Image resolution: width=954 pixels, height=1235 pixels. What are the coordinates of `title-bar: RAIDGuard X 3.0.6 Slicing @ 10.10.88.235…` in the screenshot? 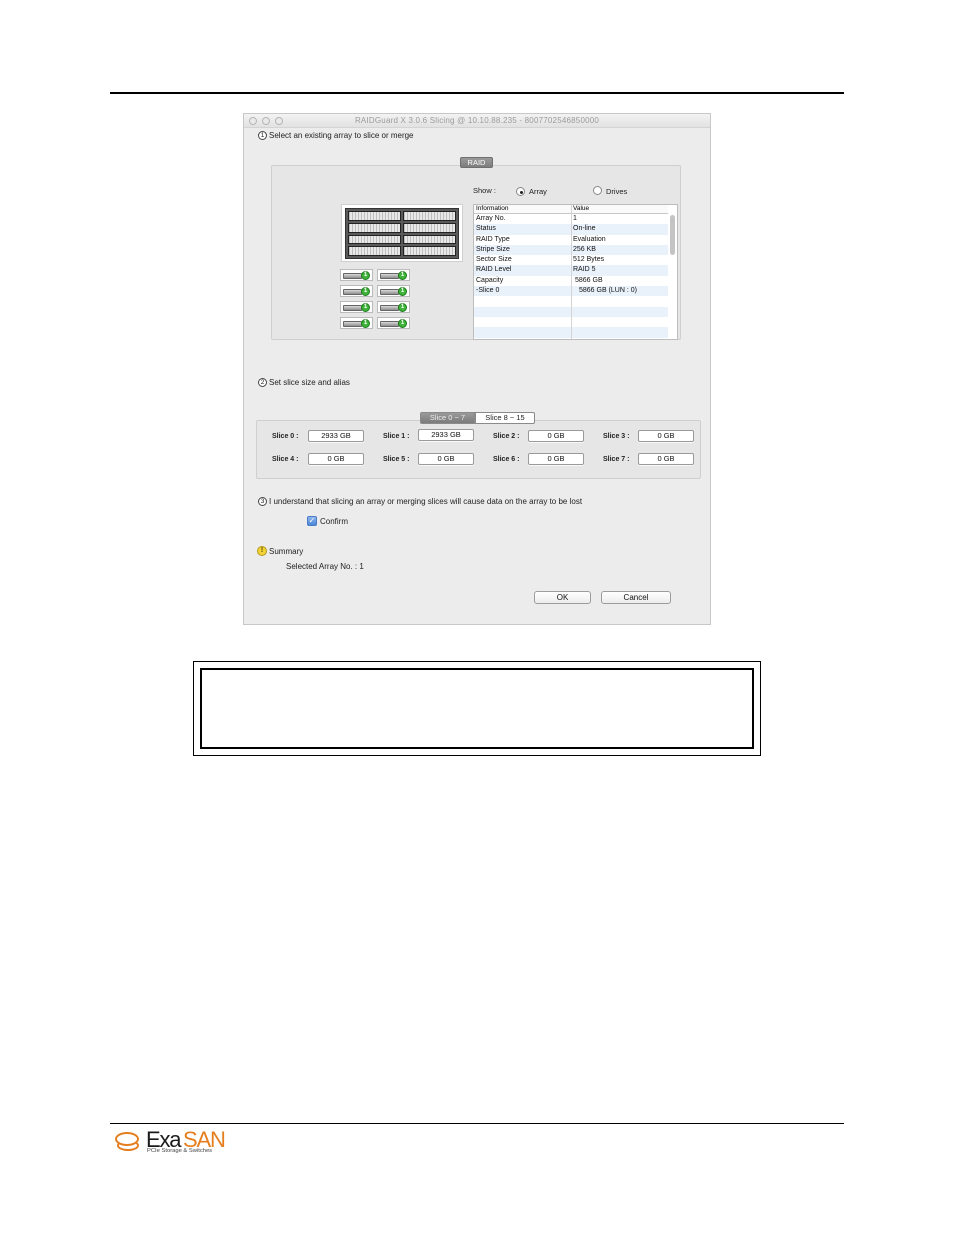 It's located at (477, 121).